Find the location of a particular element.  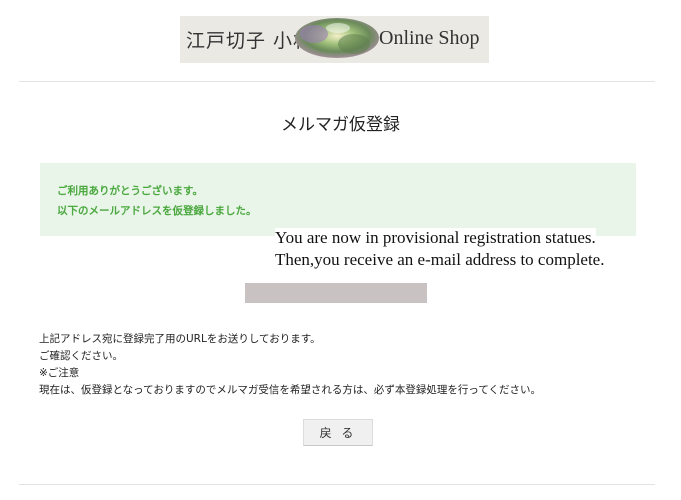

success-notice: ご利用ありがとうございます。 以下のメールアドレスを仮登録しました。 is located at coordinates (338, 199).